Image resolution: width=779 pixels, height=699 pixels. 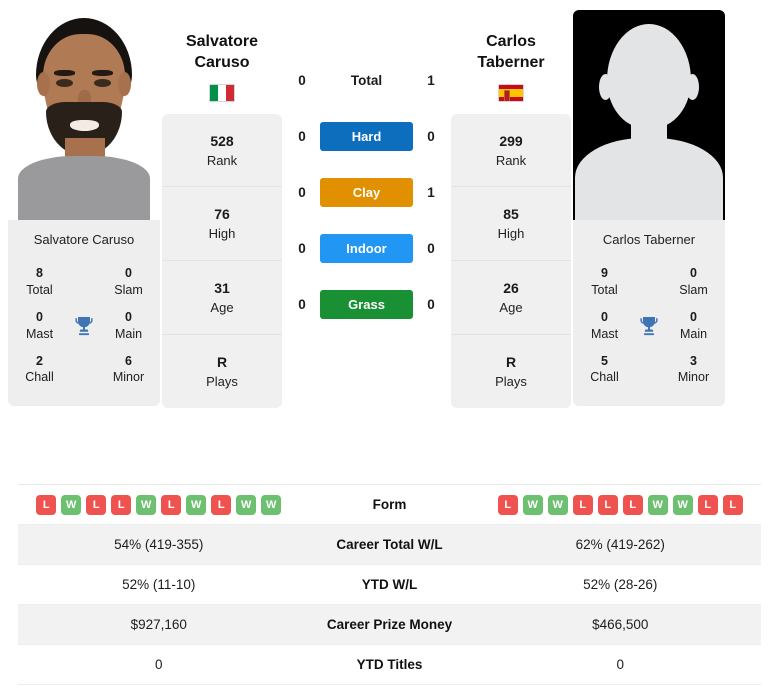 I want to click on left-stat-high: 76 High, so click(x=222, y=224).